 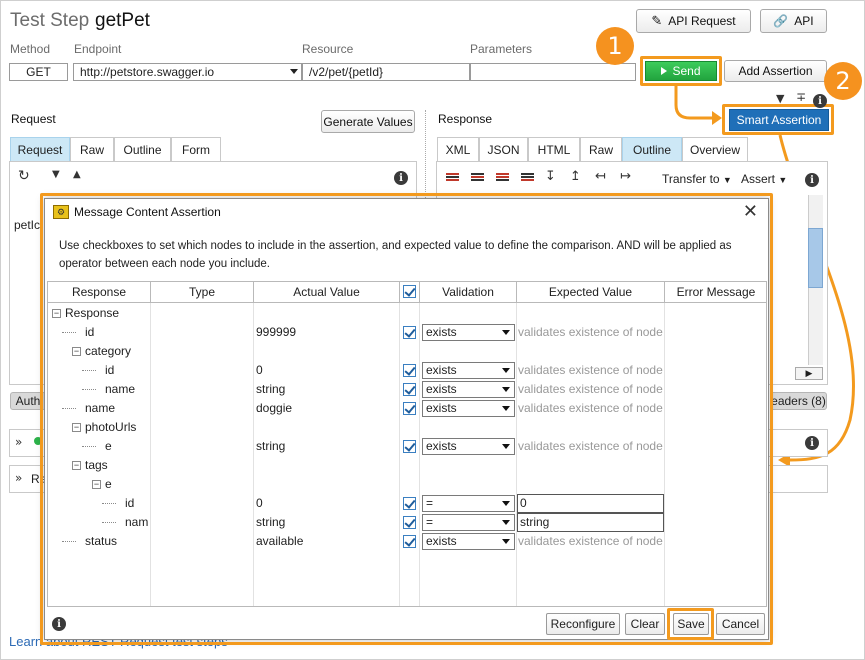 I want to click on tab-request: Request, so click(x=40, y=149).